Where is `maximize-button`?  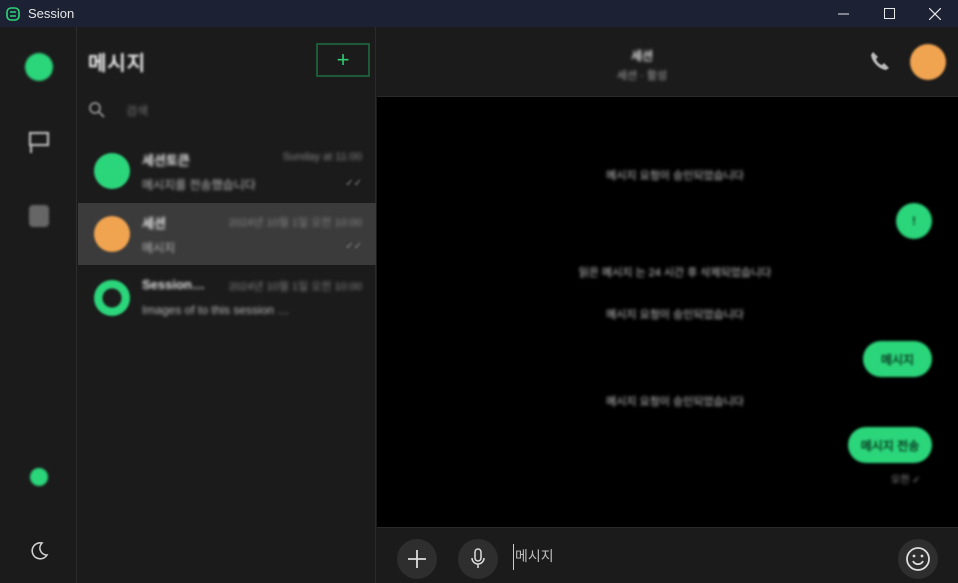
maximize-button is located at coordinates (889, 13).